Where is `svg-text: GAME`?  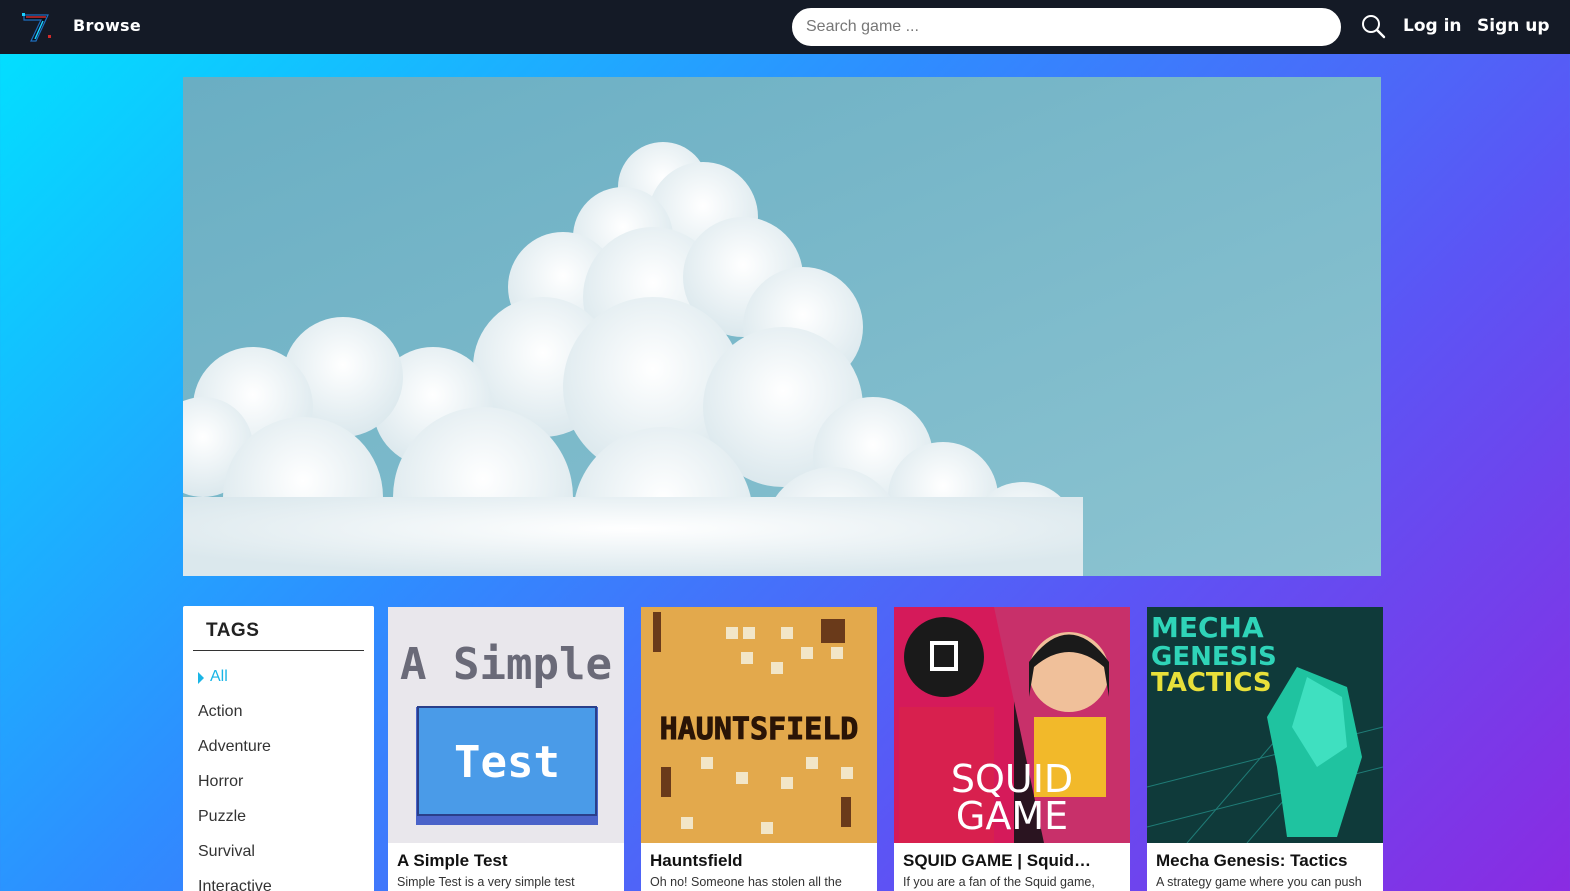
svg-text: GAME is located at coordinates (1012, 816).